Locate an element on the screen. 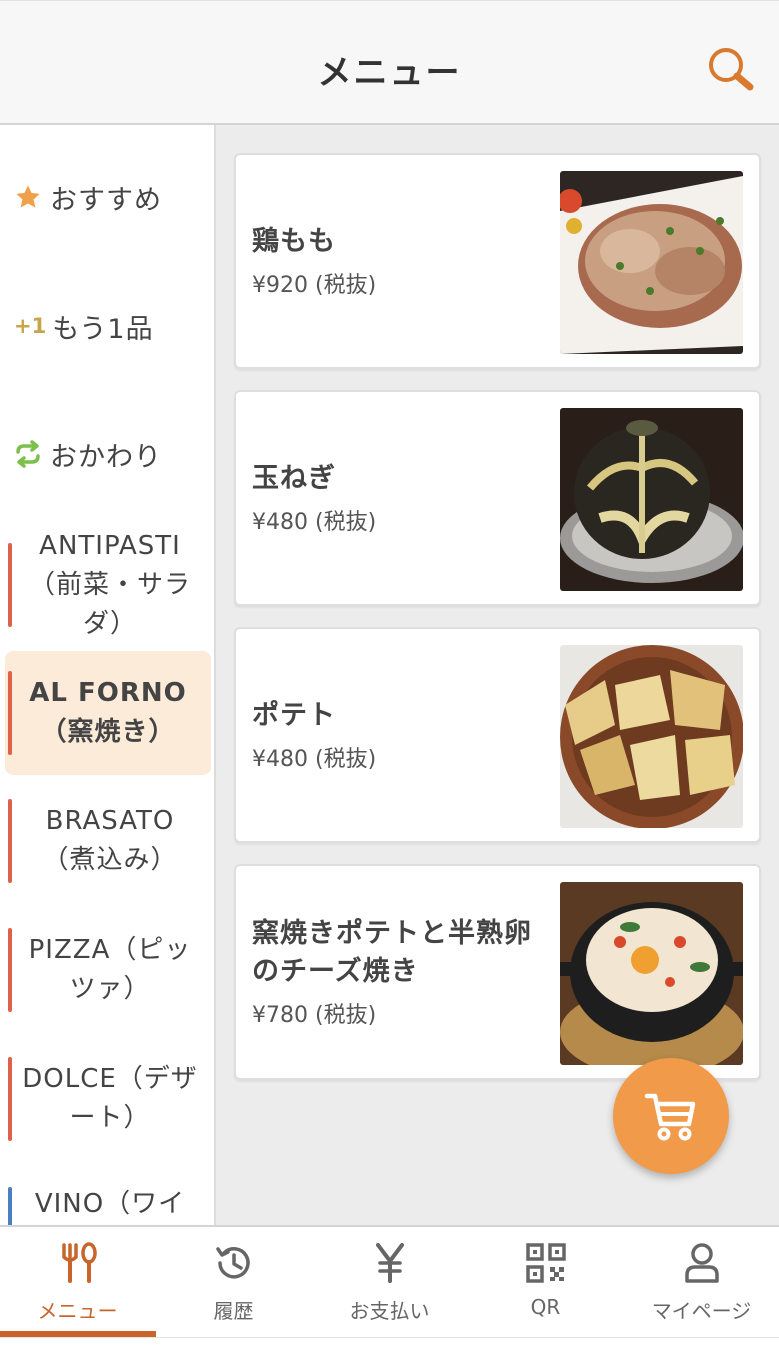  cutlery-icon is located at coordinates (79, 1262).